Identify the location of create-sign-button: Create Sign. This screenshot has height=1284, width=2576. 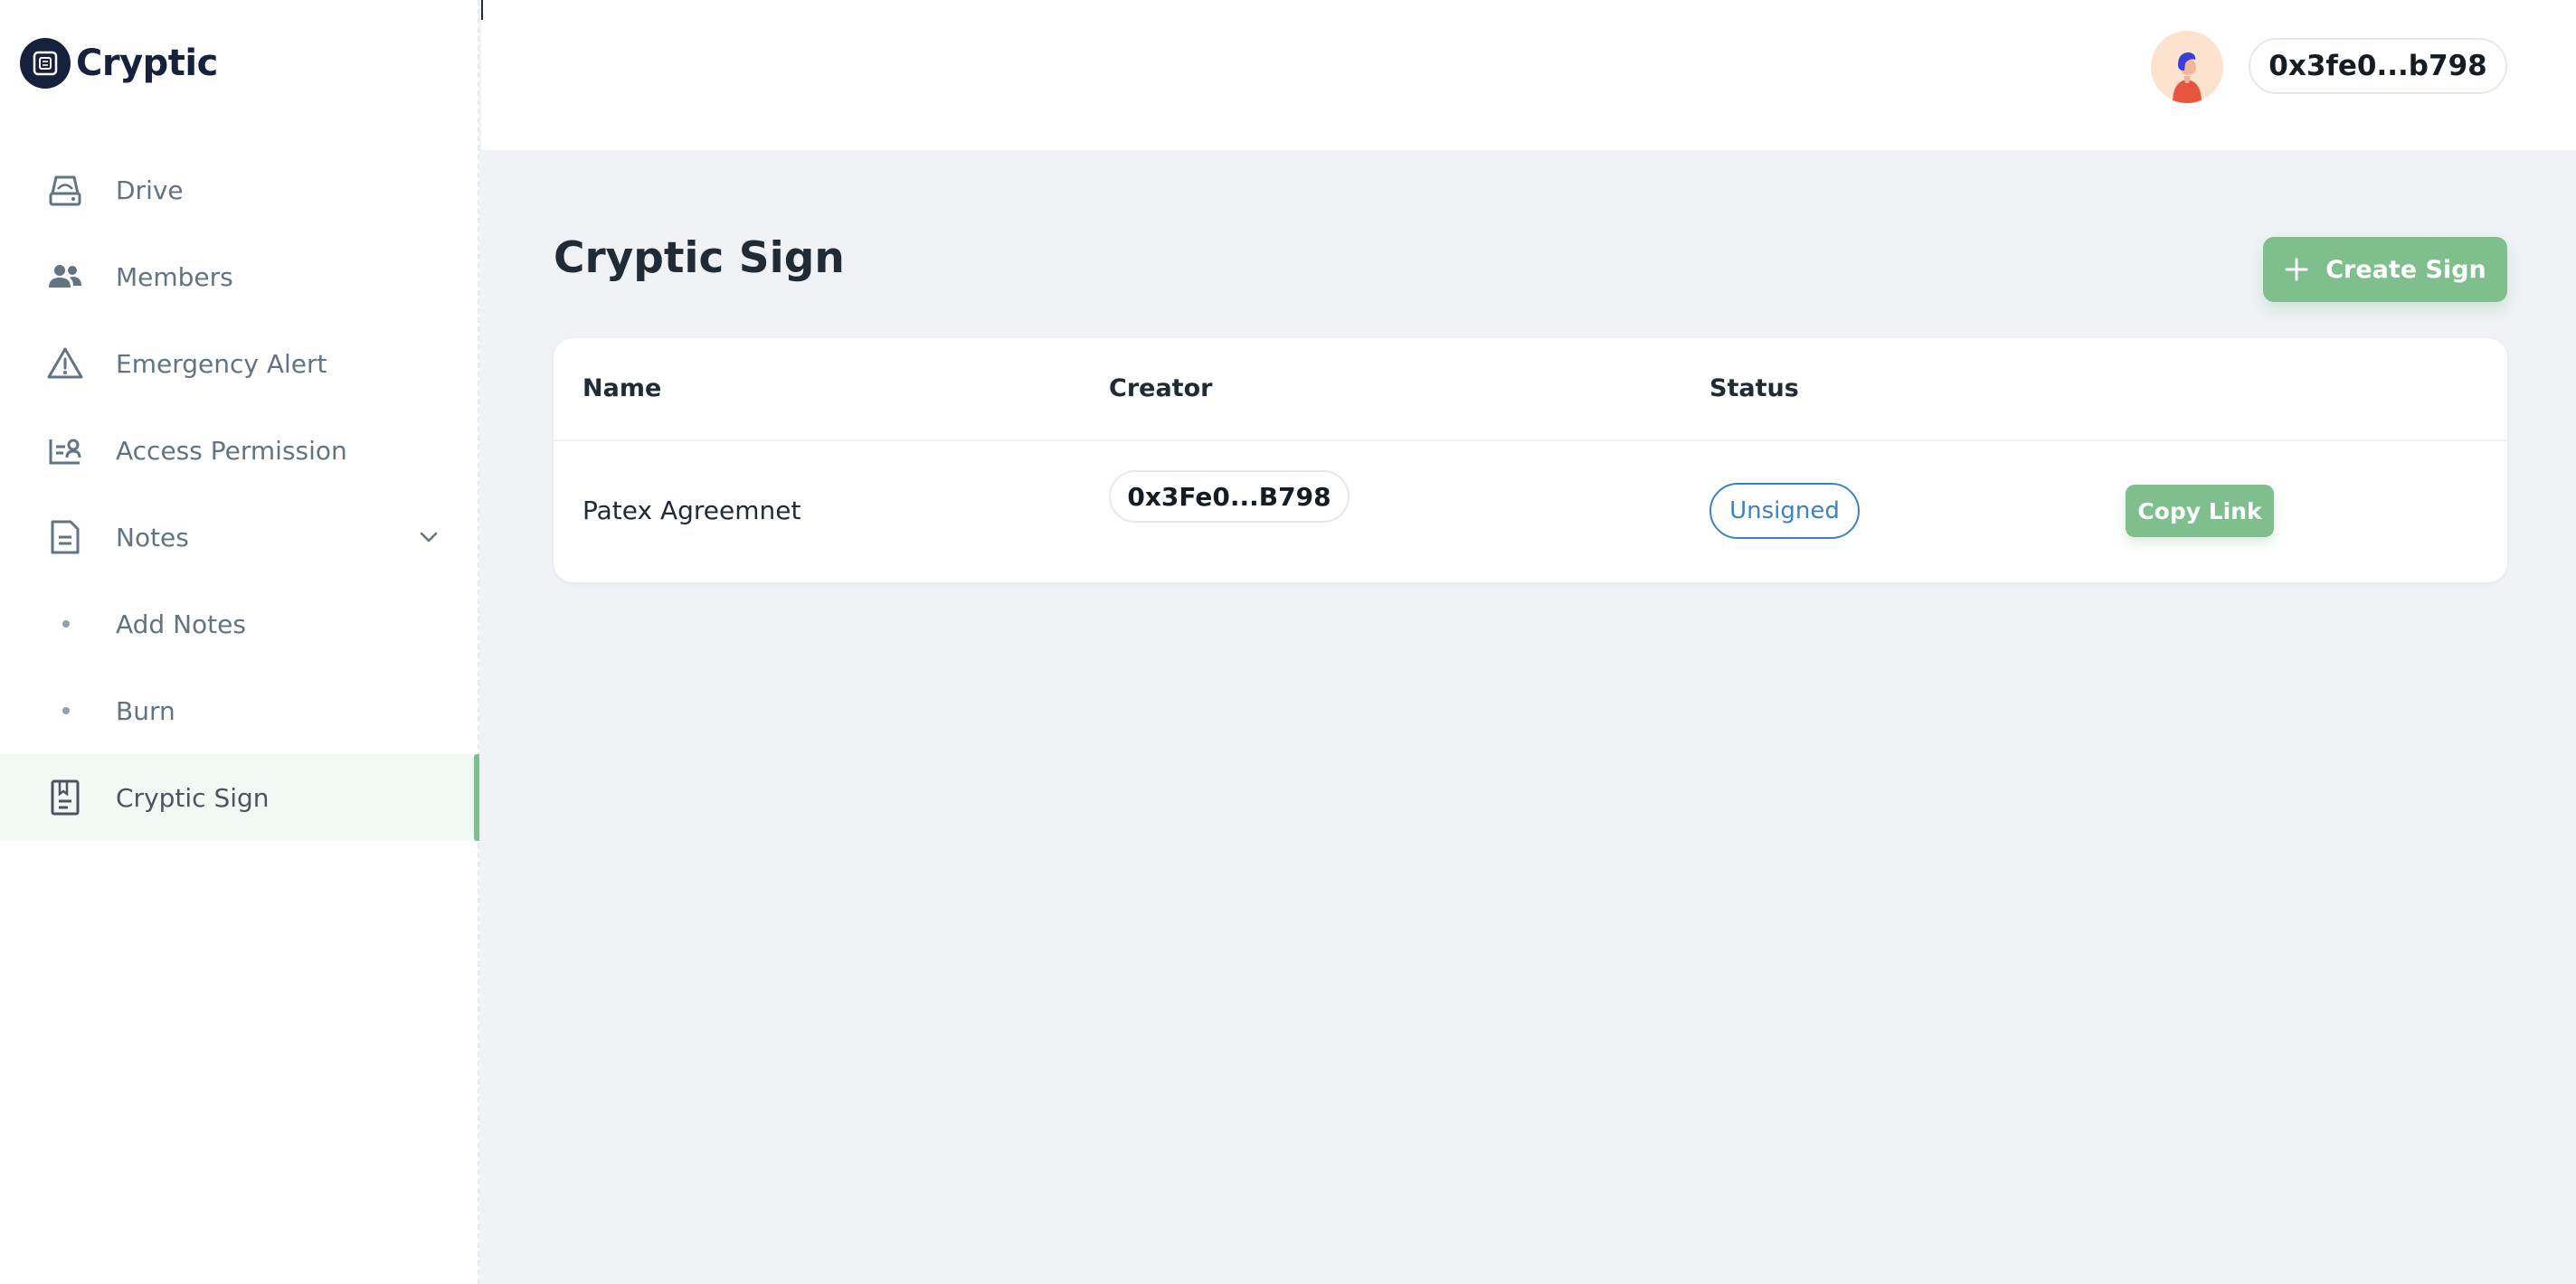
(2385, 269).